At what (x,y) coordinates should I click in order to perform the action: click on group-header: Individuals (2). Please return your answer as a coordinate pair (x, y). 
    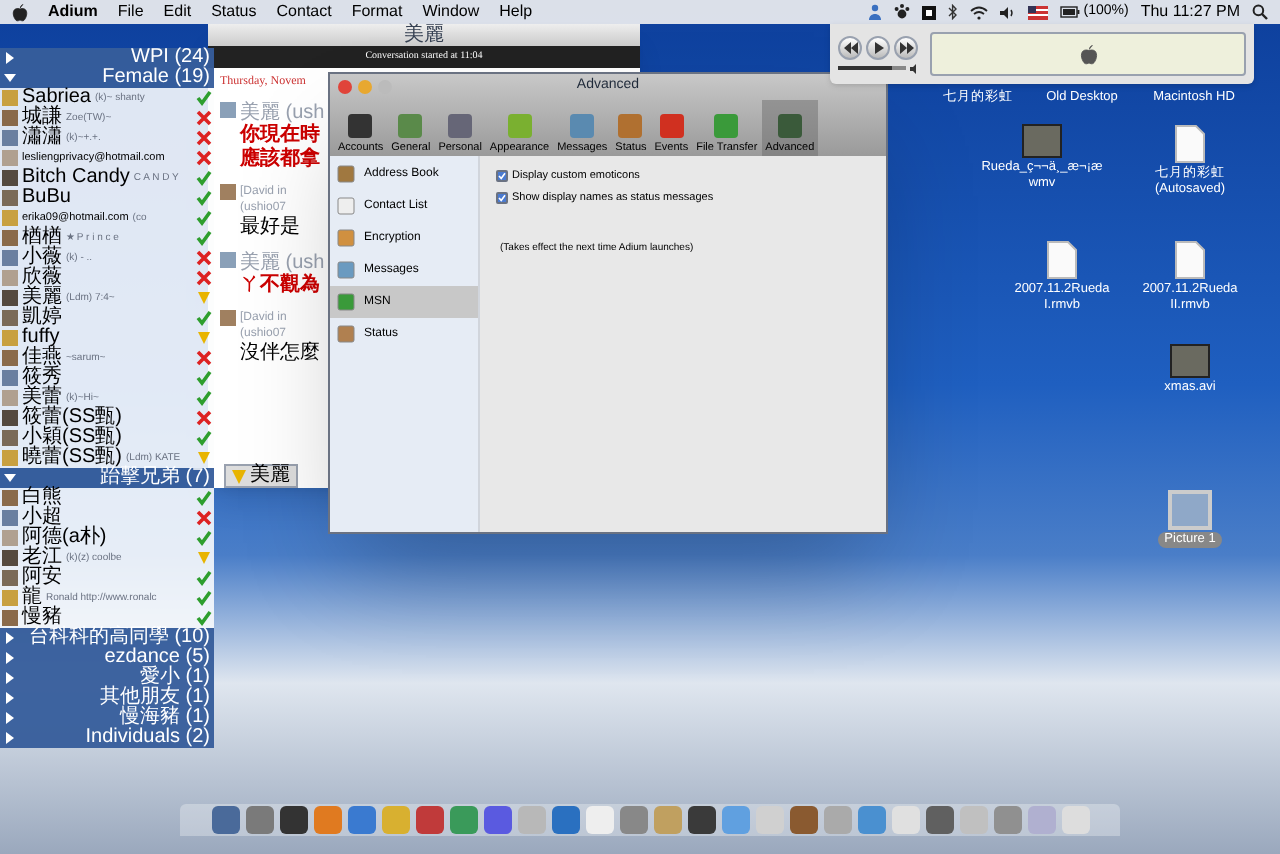
    Looking at the image, I should click on (107, 738).